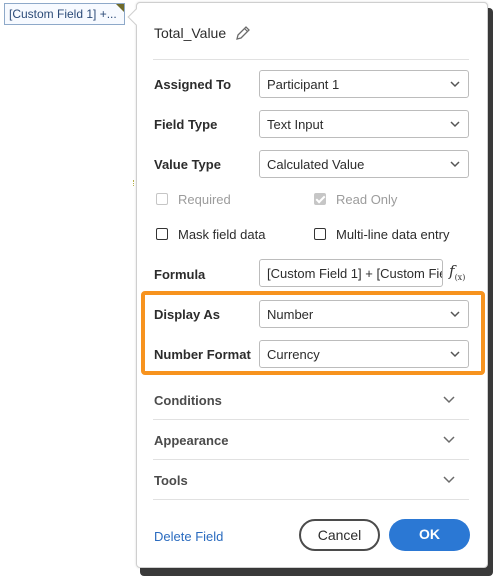 This screenshot has width=497, height=580. I want to click on field-corner-marker, so click(119, 8).